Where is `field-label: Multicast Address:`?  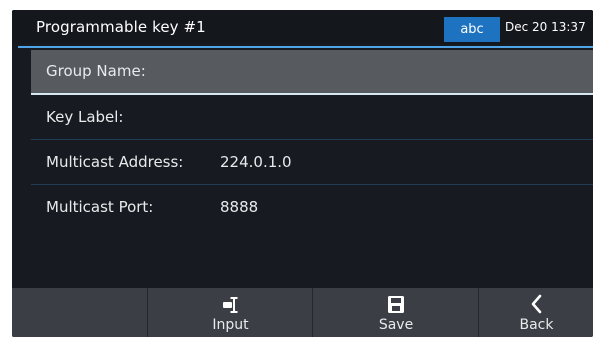
field-label: Multicast Address: is located at coordinates (115, 162).